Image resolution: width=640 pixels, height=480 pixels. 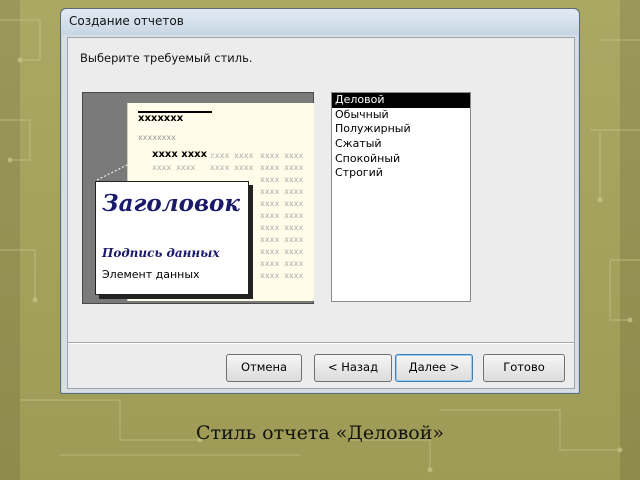 What do you see at coordinates (353, 368) in the screenshot?
I see `back-button: < Назад` at bounding box center [353, 368].